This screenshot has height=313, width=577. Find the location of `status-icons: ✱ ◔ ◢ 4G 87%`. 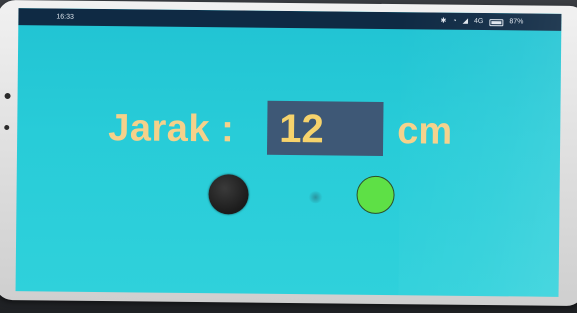

status-icons: ✱ ◔ ◢ 4G 87% is located at coordinates (481, 22).